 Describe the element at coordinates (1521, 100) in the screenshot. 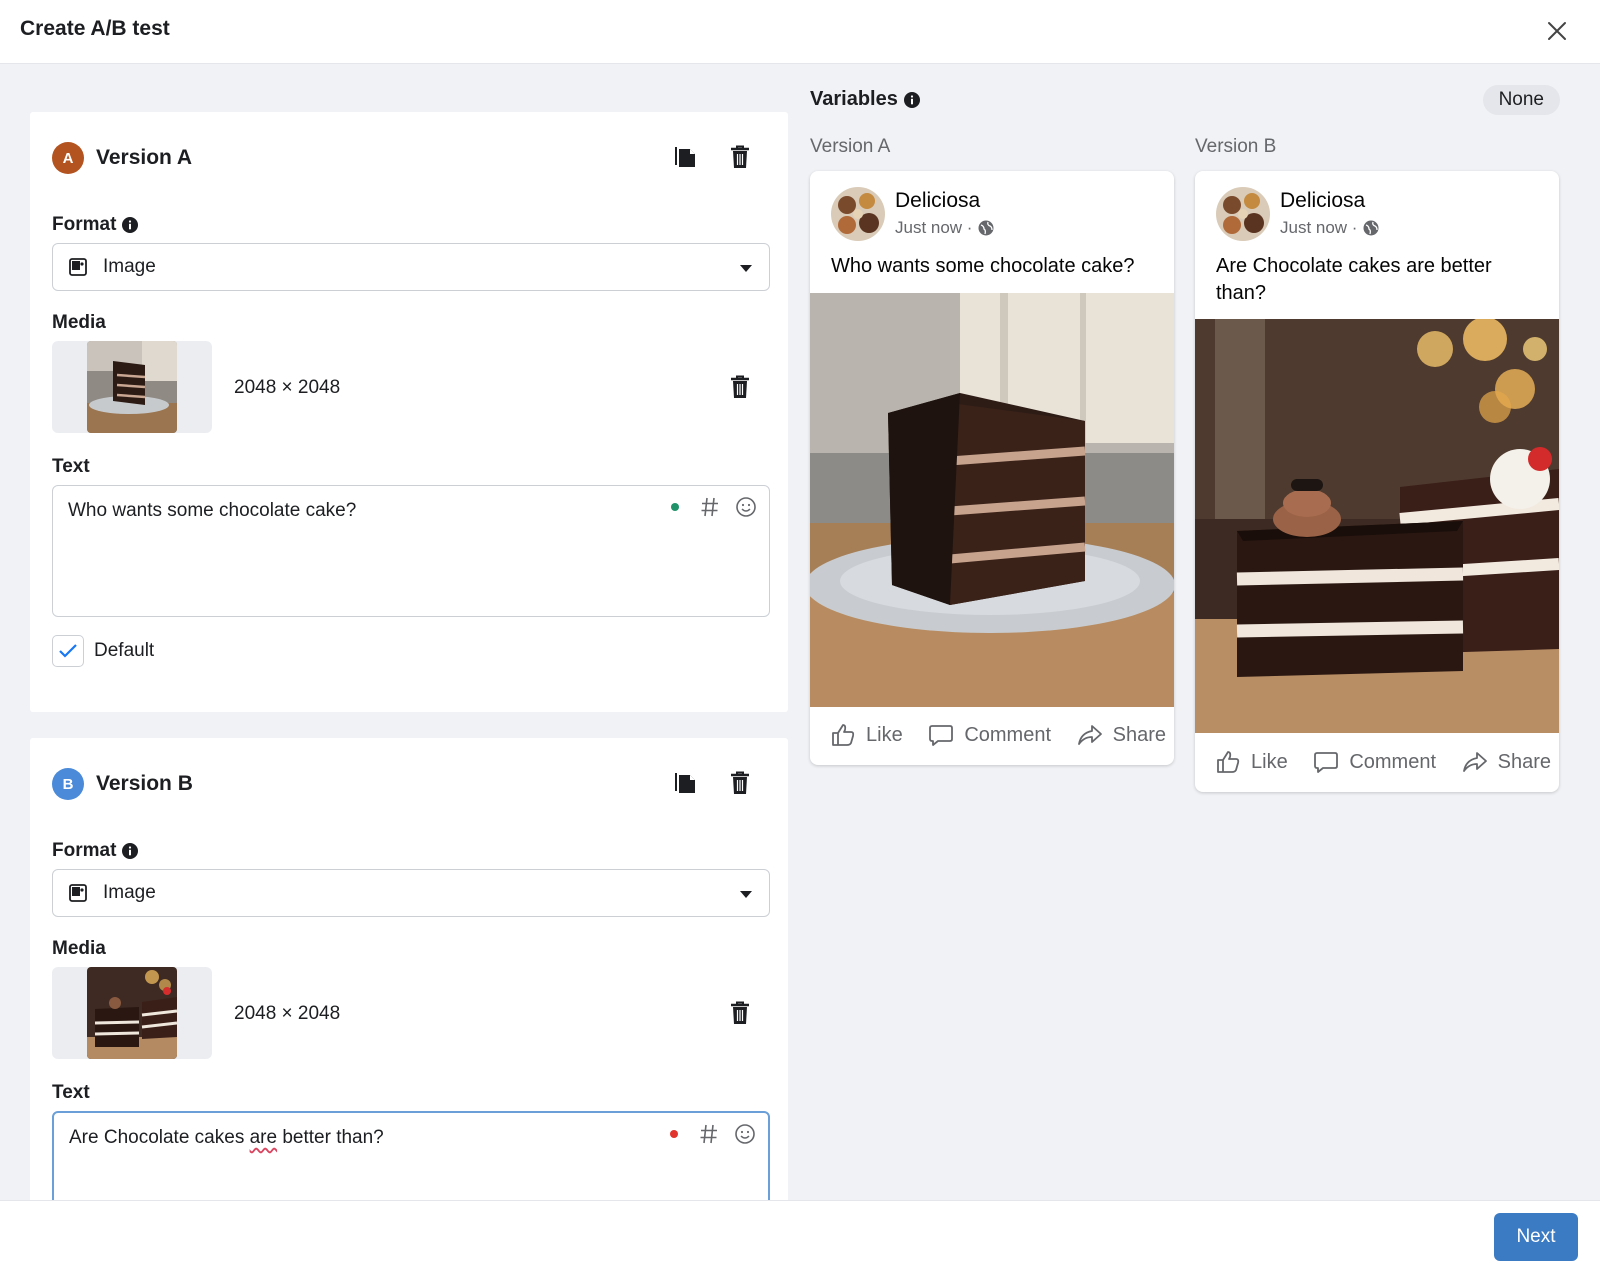

I see `variables-value-pill: None` at that location.